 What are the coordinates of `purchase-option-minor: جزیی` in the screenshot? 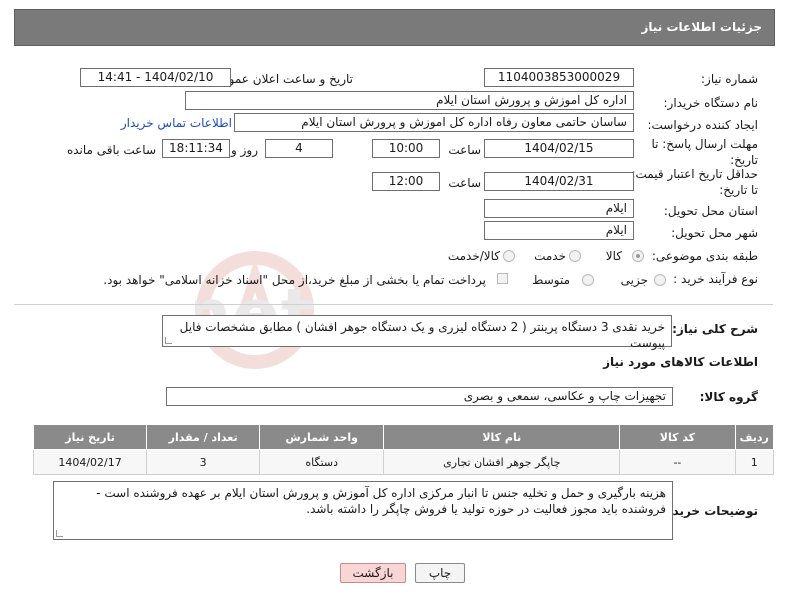 It's located at (634, 280).